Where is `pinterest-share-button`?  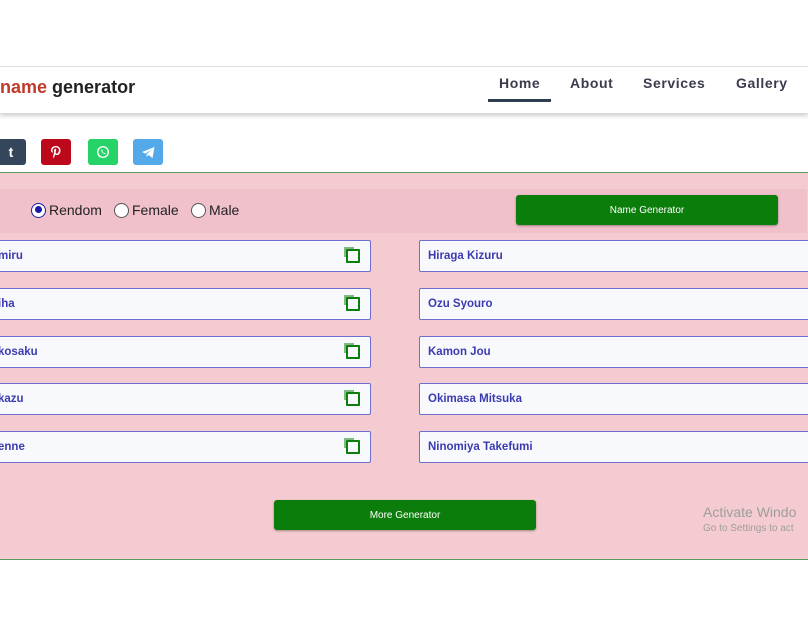
pinterest-share-button is located at coordinates (56, 152).